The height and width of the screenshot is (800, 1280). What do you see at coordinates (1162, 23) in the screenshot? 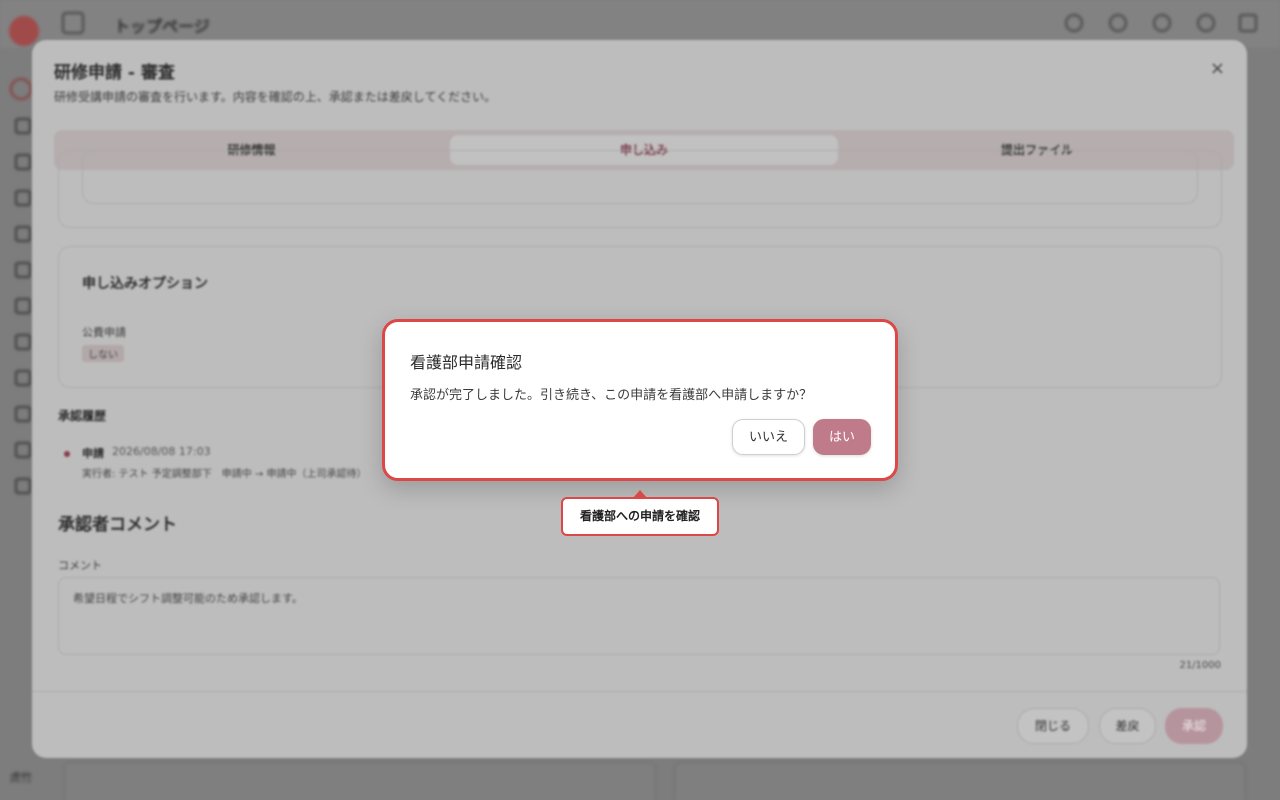
I see `bell-icon` at bounding box center [1162, 23].